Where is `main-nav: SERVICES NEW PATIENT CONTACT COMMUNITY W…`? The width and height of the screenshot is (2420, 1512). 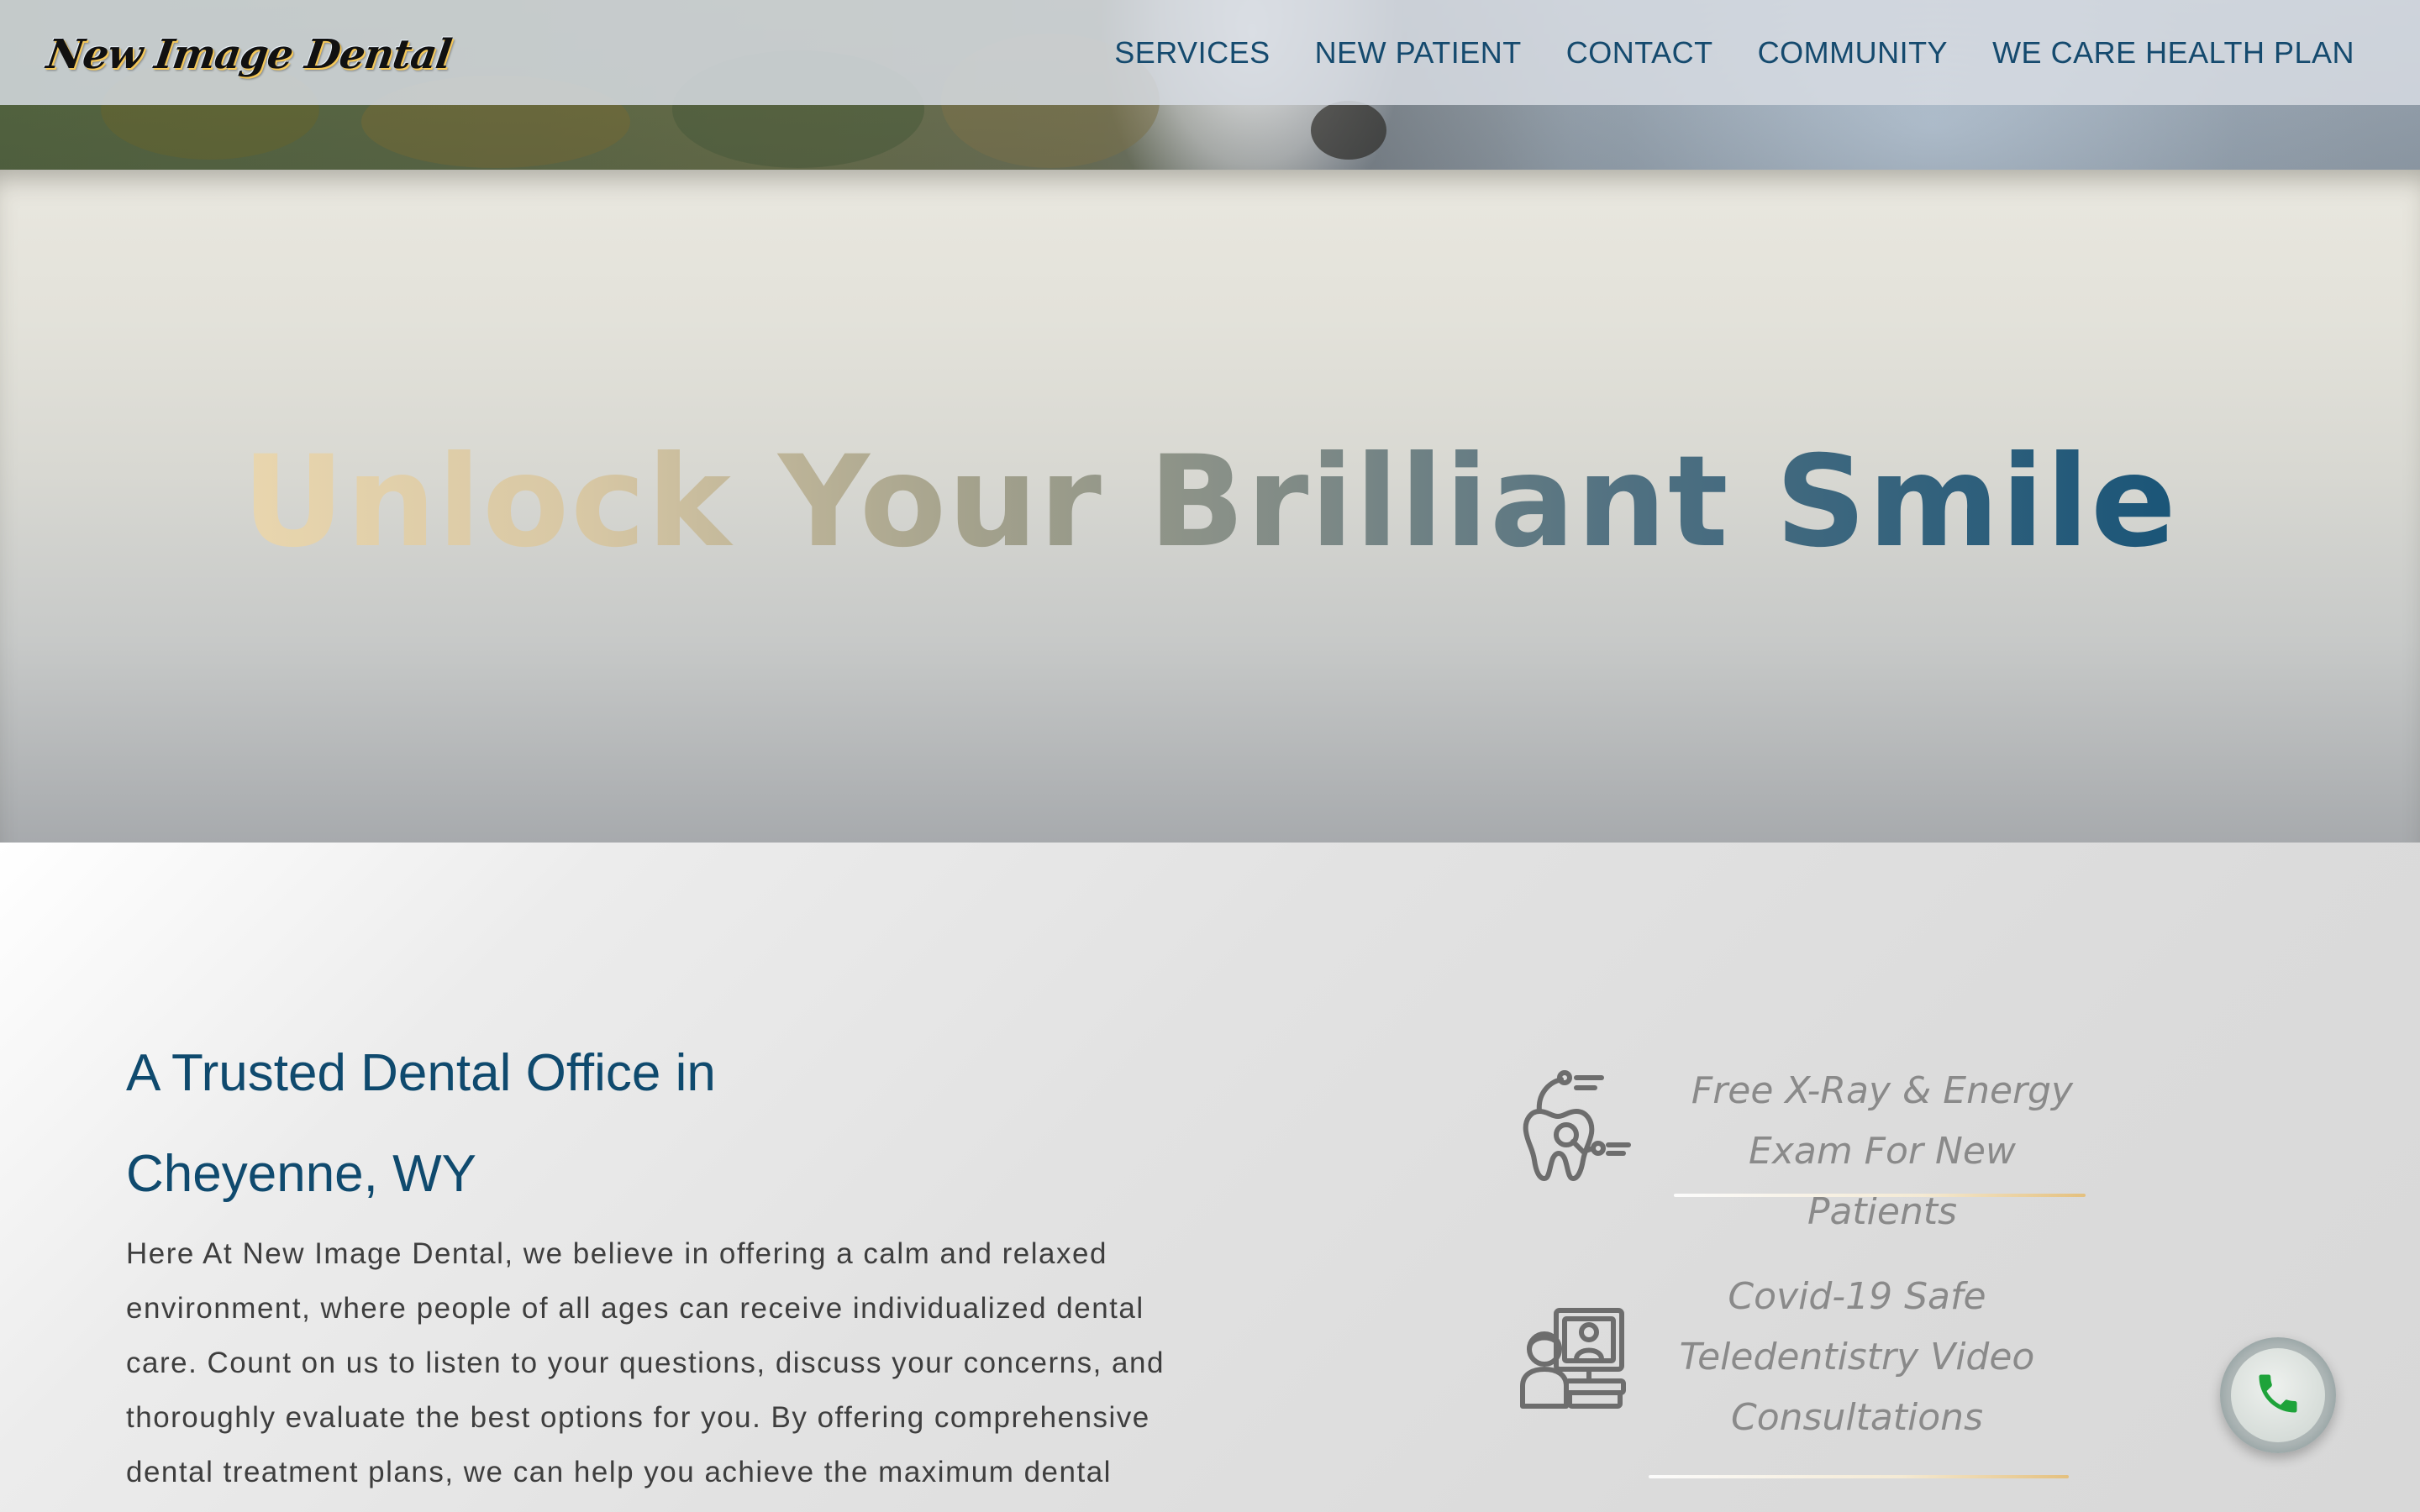 main-nav: SERVICES NEW PATIENT CONTACT COMMUNITY W… is located at coordinates (1712, 53).